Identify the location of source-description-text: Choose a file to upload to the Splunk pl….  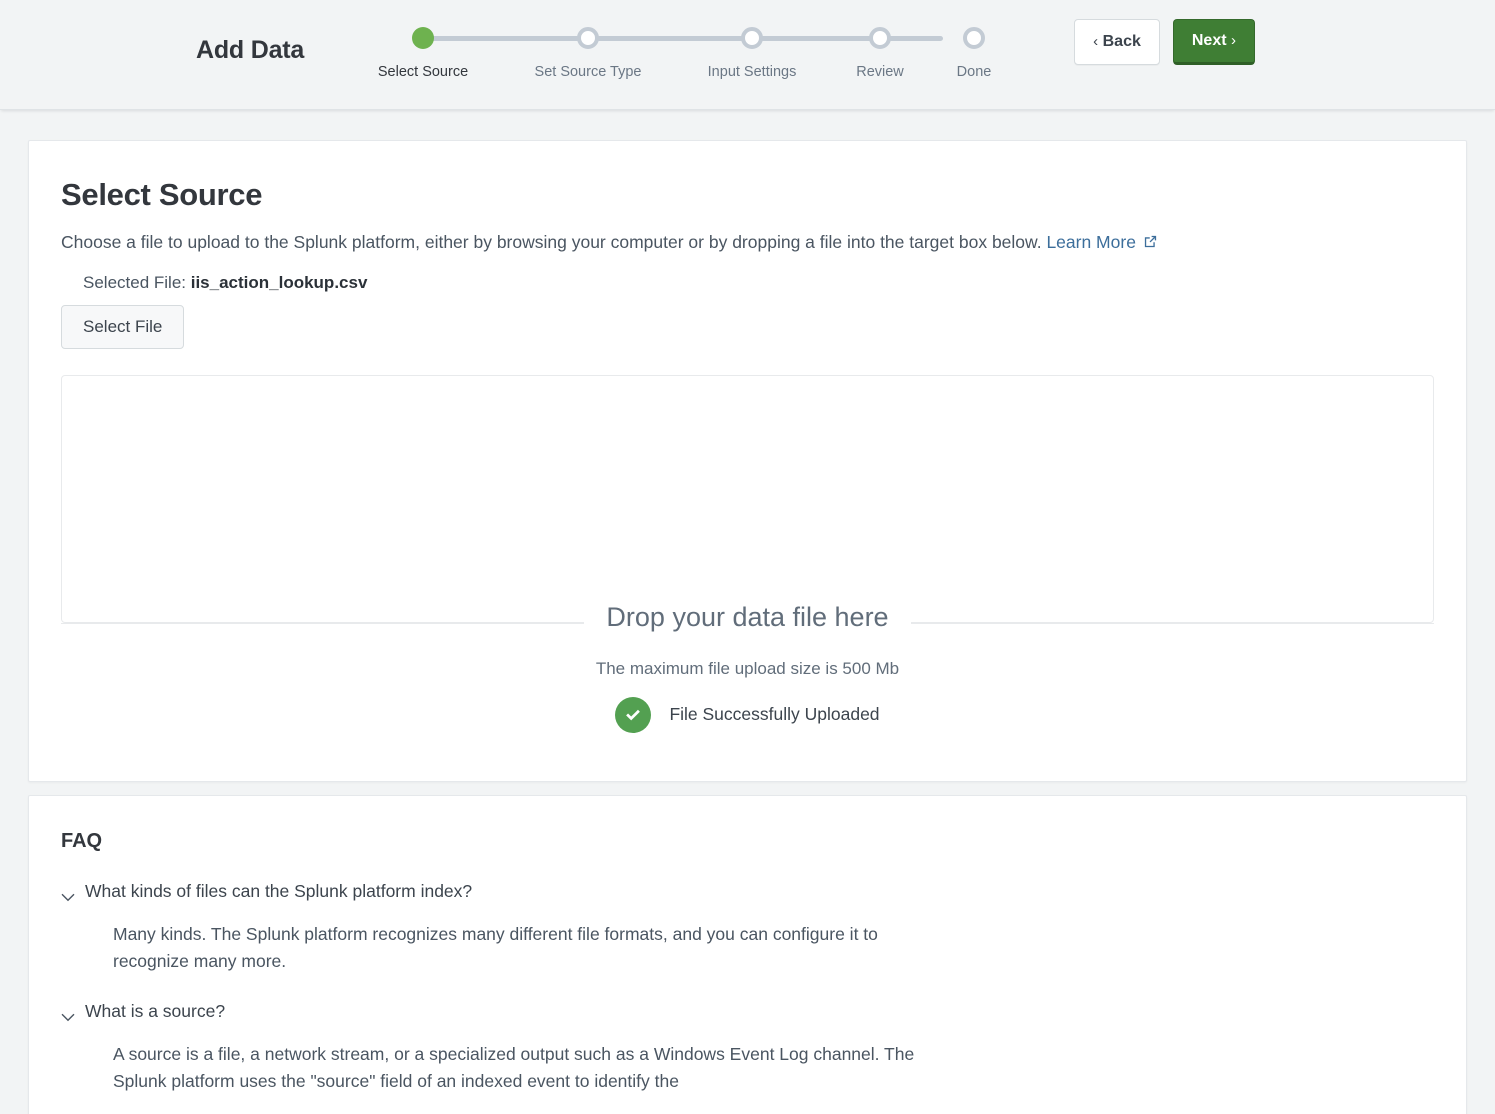
(554, 242).